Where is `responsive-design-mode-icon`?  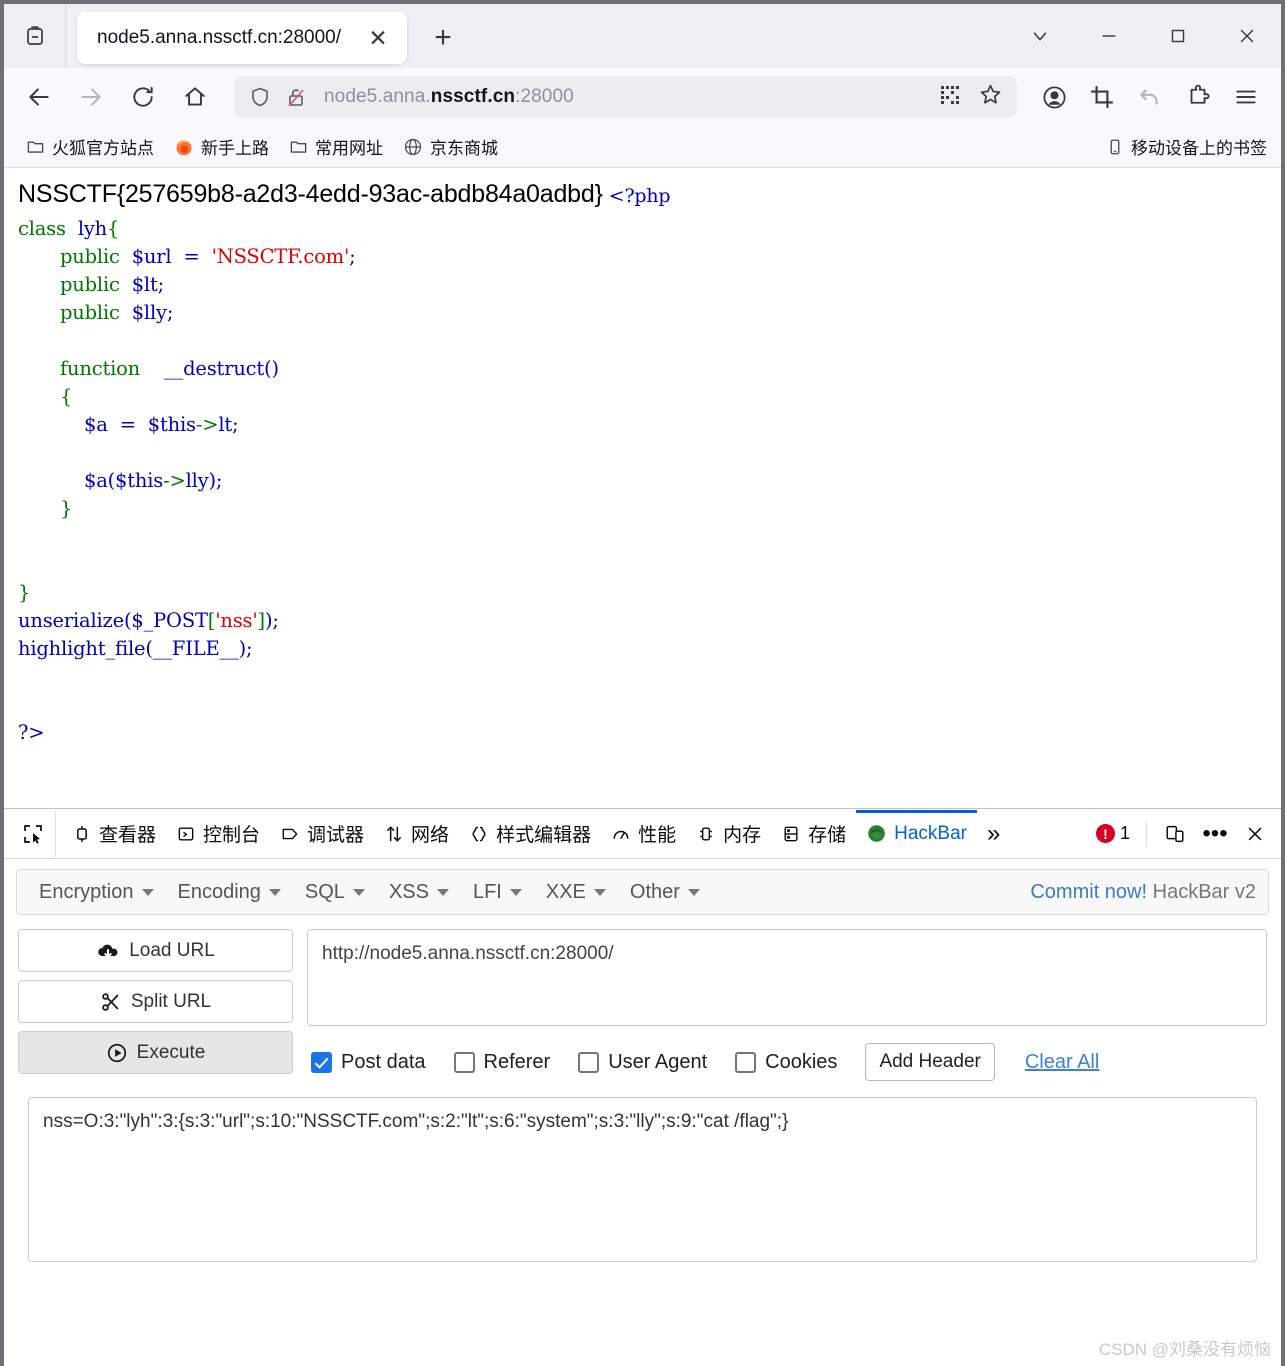 responsive-design-mode-icon is located at coordinates (1175, 833).